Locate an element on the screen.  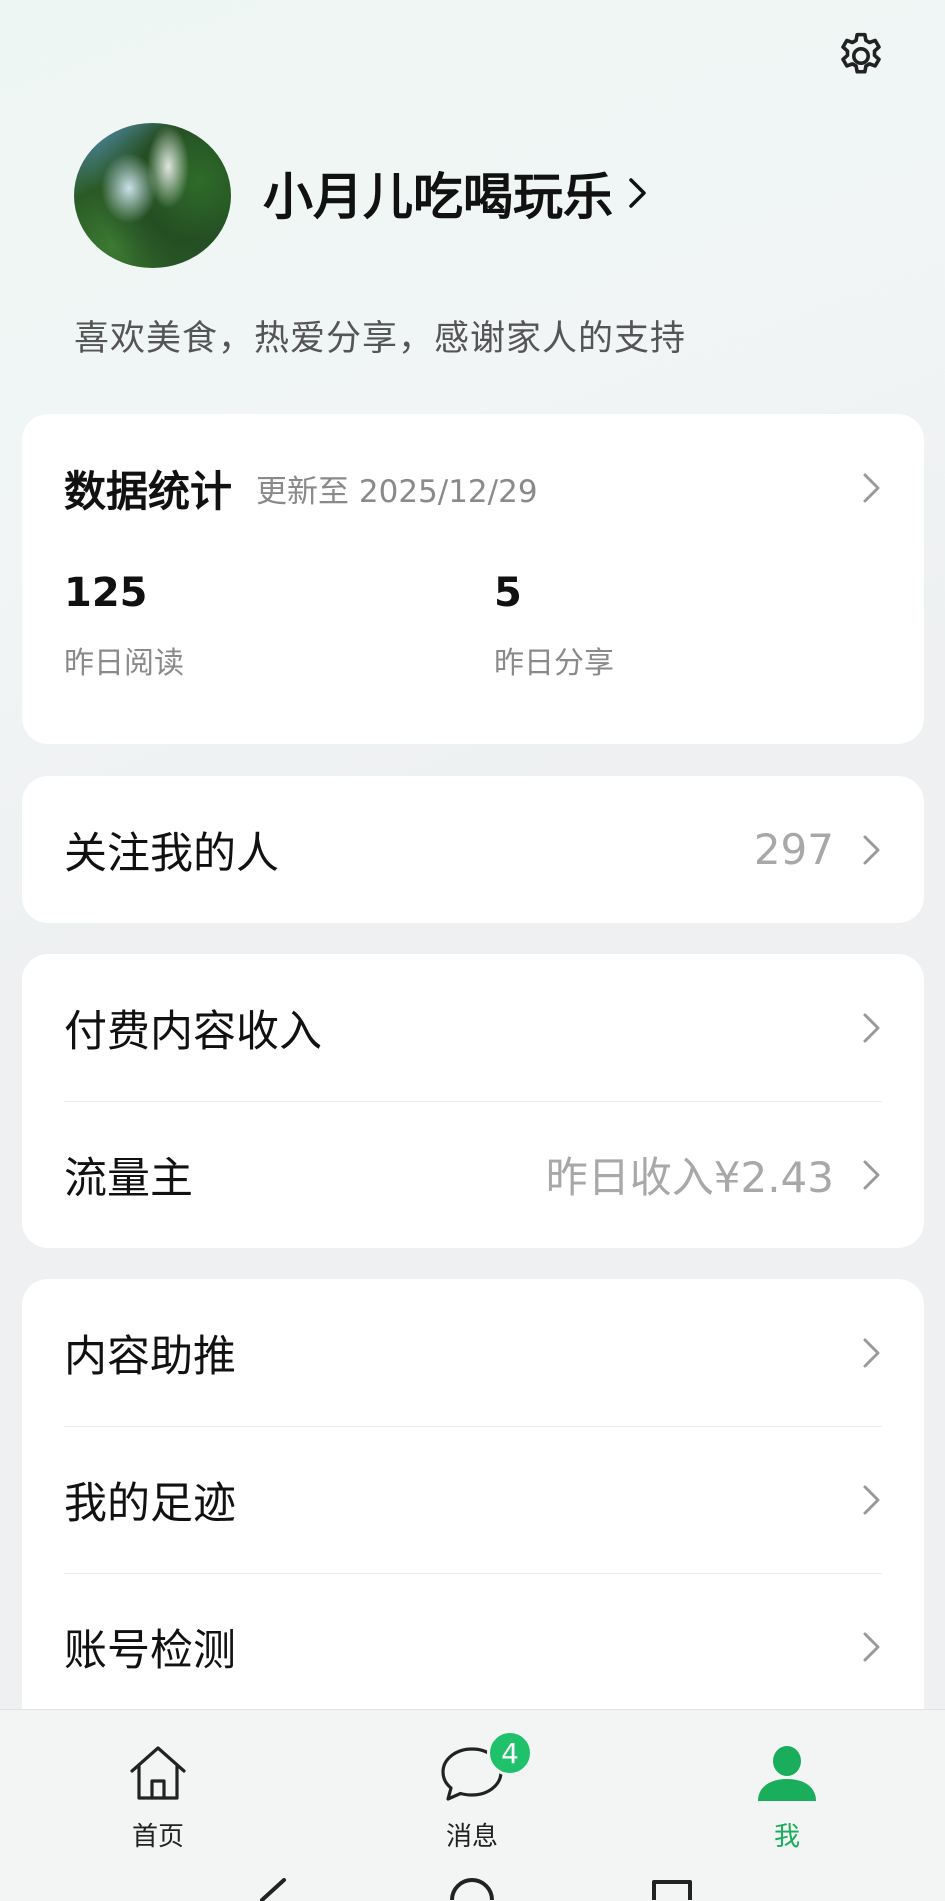
stat-label: 昨日分享 is located at coordinates (554, 663).